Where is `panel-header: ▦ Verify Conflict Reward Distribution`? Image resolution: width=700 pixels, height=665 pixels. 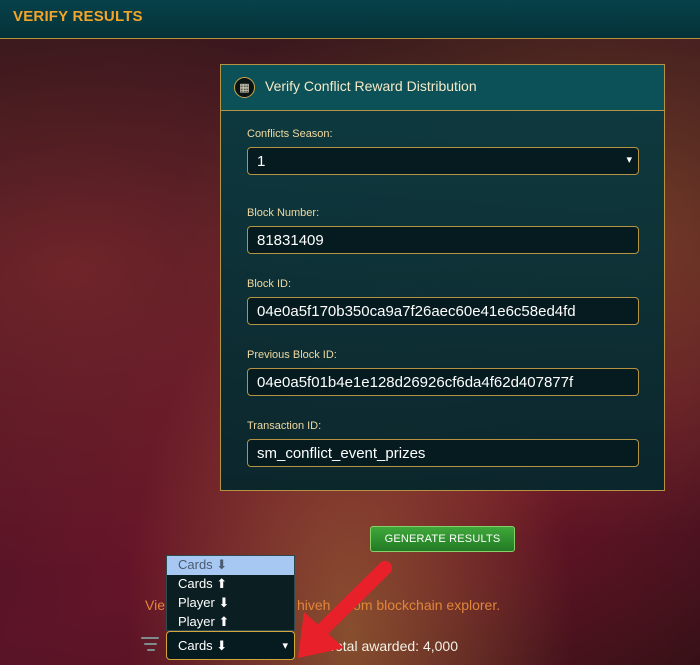
panel-header: ▦ Verify Conflict Reward Distribution is located at coordinates (442, 88).